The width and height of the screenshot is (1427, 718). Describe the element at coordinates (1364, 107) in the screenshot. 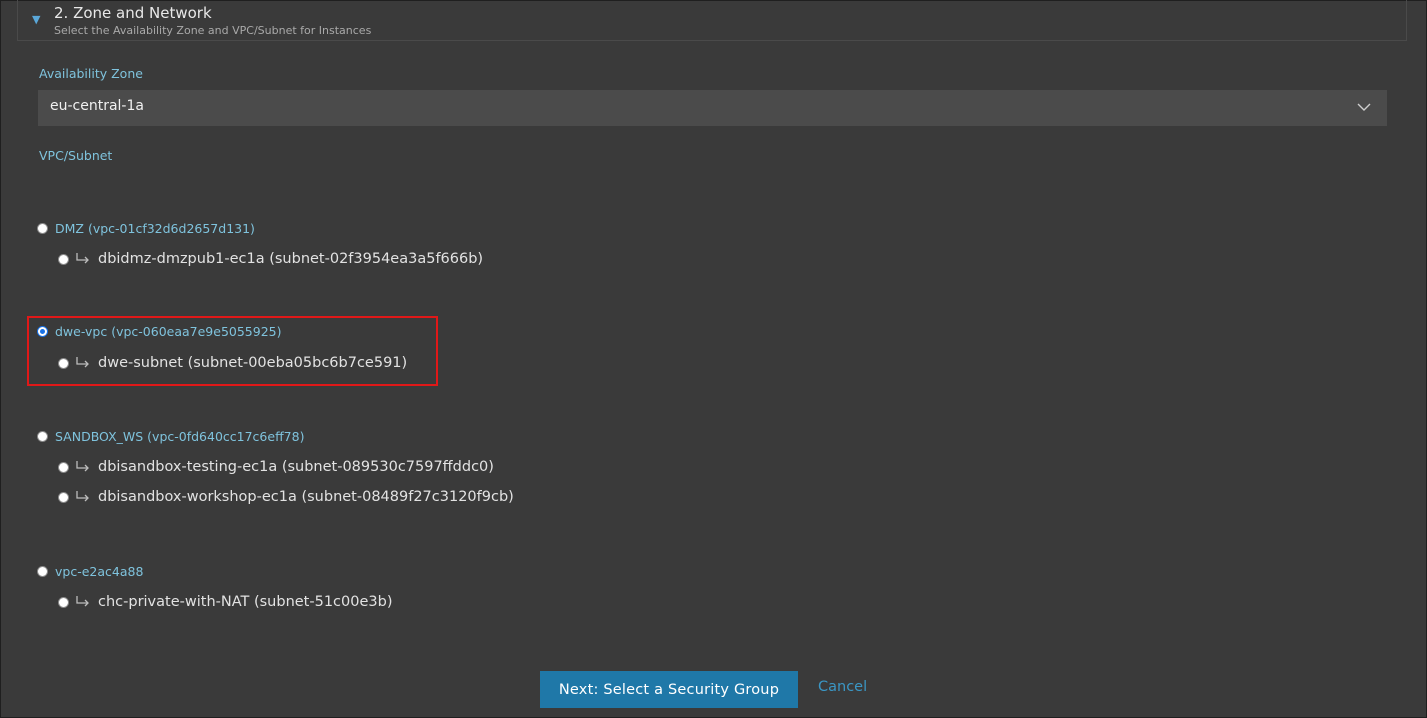

I see `chevron-down-icon` at that location.